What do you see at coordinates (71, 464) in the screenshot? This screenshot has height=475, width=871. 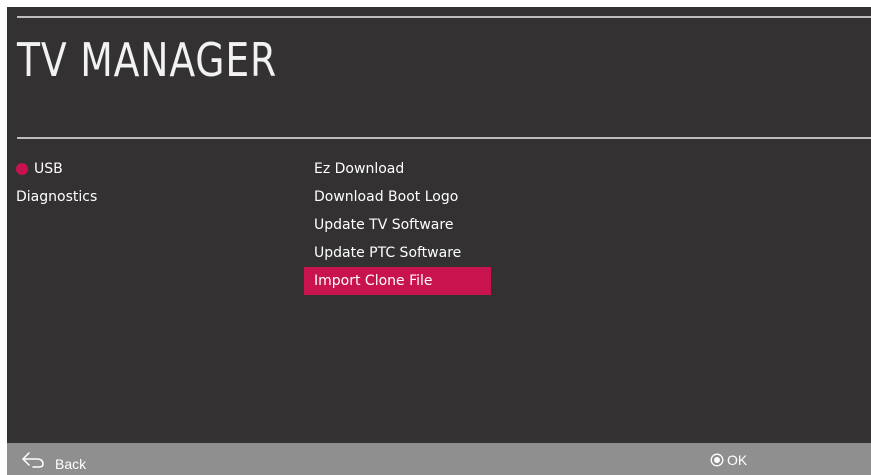 I see `back-label: Back` at bounding box center [71, 464].